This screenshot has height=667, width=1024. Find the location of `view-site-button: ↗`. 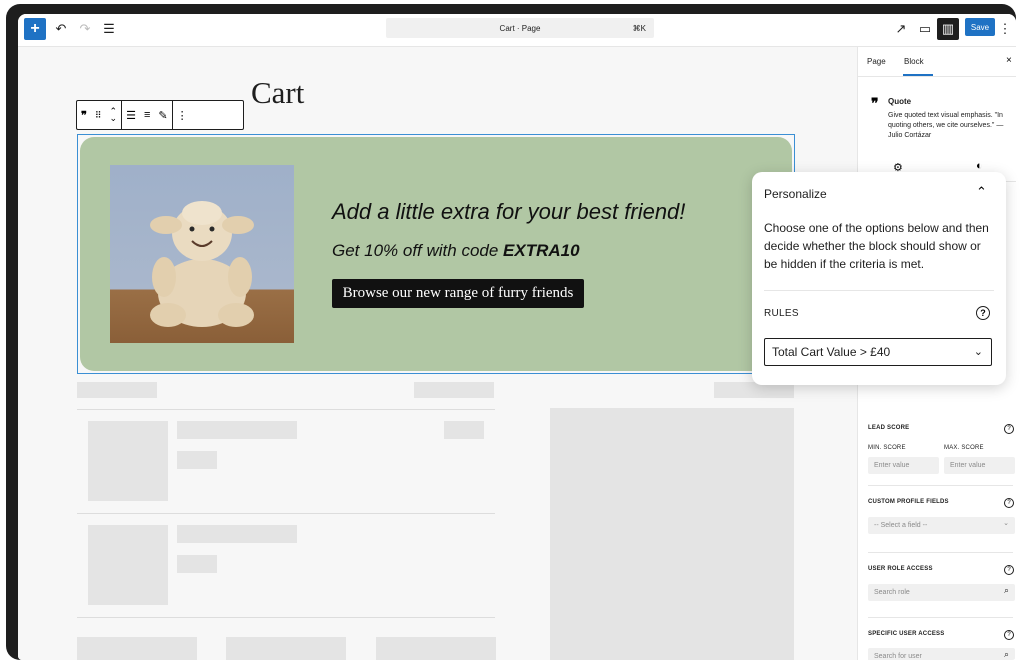

view-site-button: ↗ is located at coordinates (901, 29).